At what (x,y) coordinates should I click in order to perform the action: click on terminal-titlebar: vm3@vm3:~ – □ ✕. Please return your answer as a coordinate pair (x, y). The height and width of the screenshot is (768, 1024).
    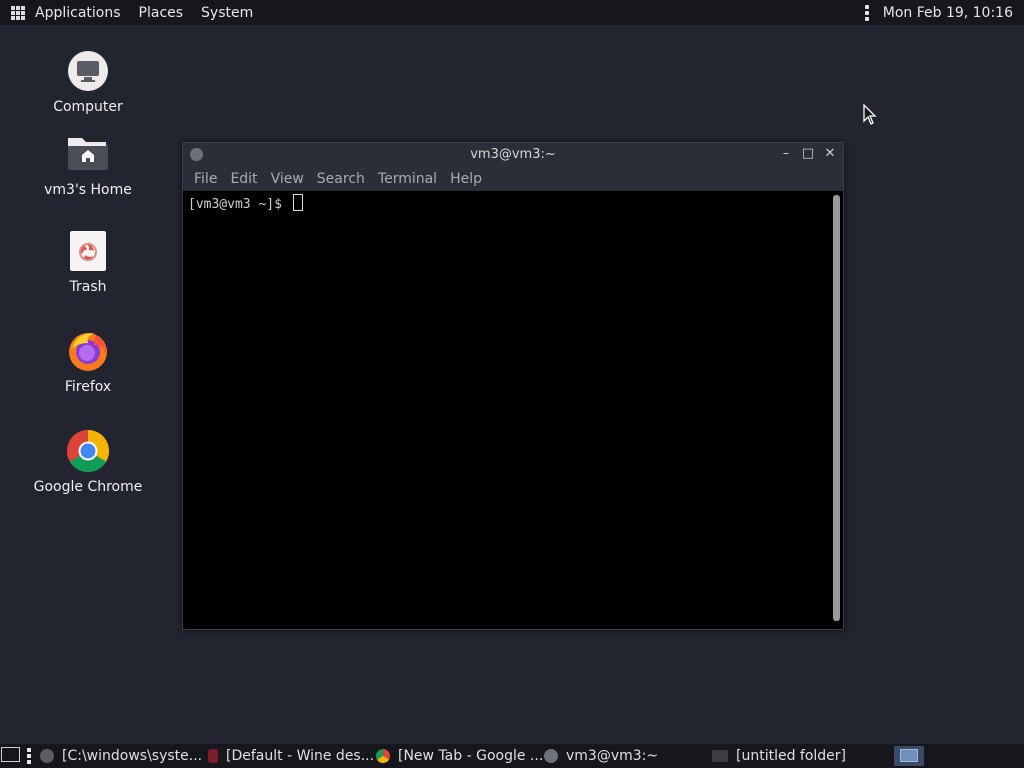
    Looking at the image, I should click on (513, 154).